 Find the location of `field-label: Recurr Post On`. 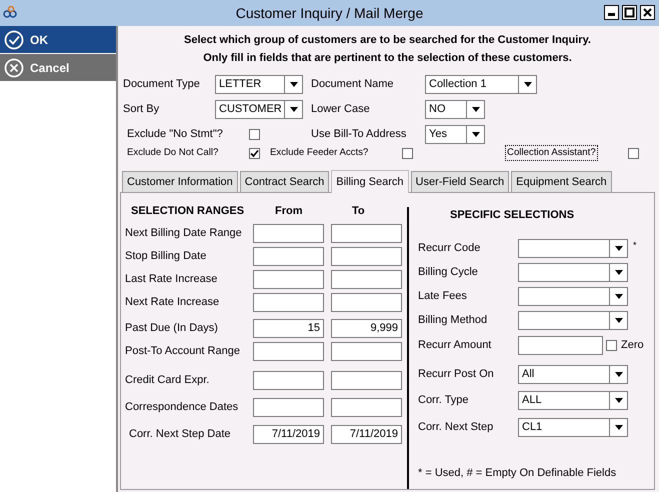

field-label: Recurr Post On is located at coordinates (456, 374).